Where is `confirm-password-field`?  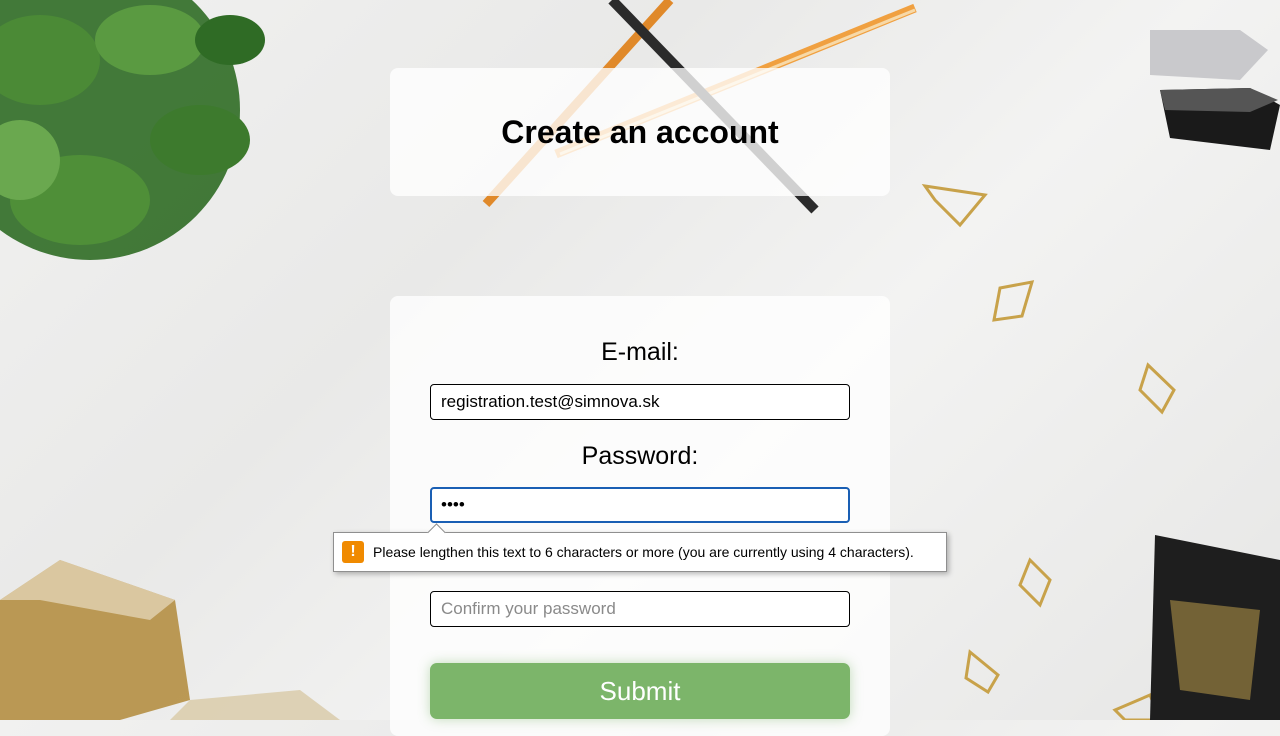
confirm-password-field is located at coordinates (640, 609).